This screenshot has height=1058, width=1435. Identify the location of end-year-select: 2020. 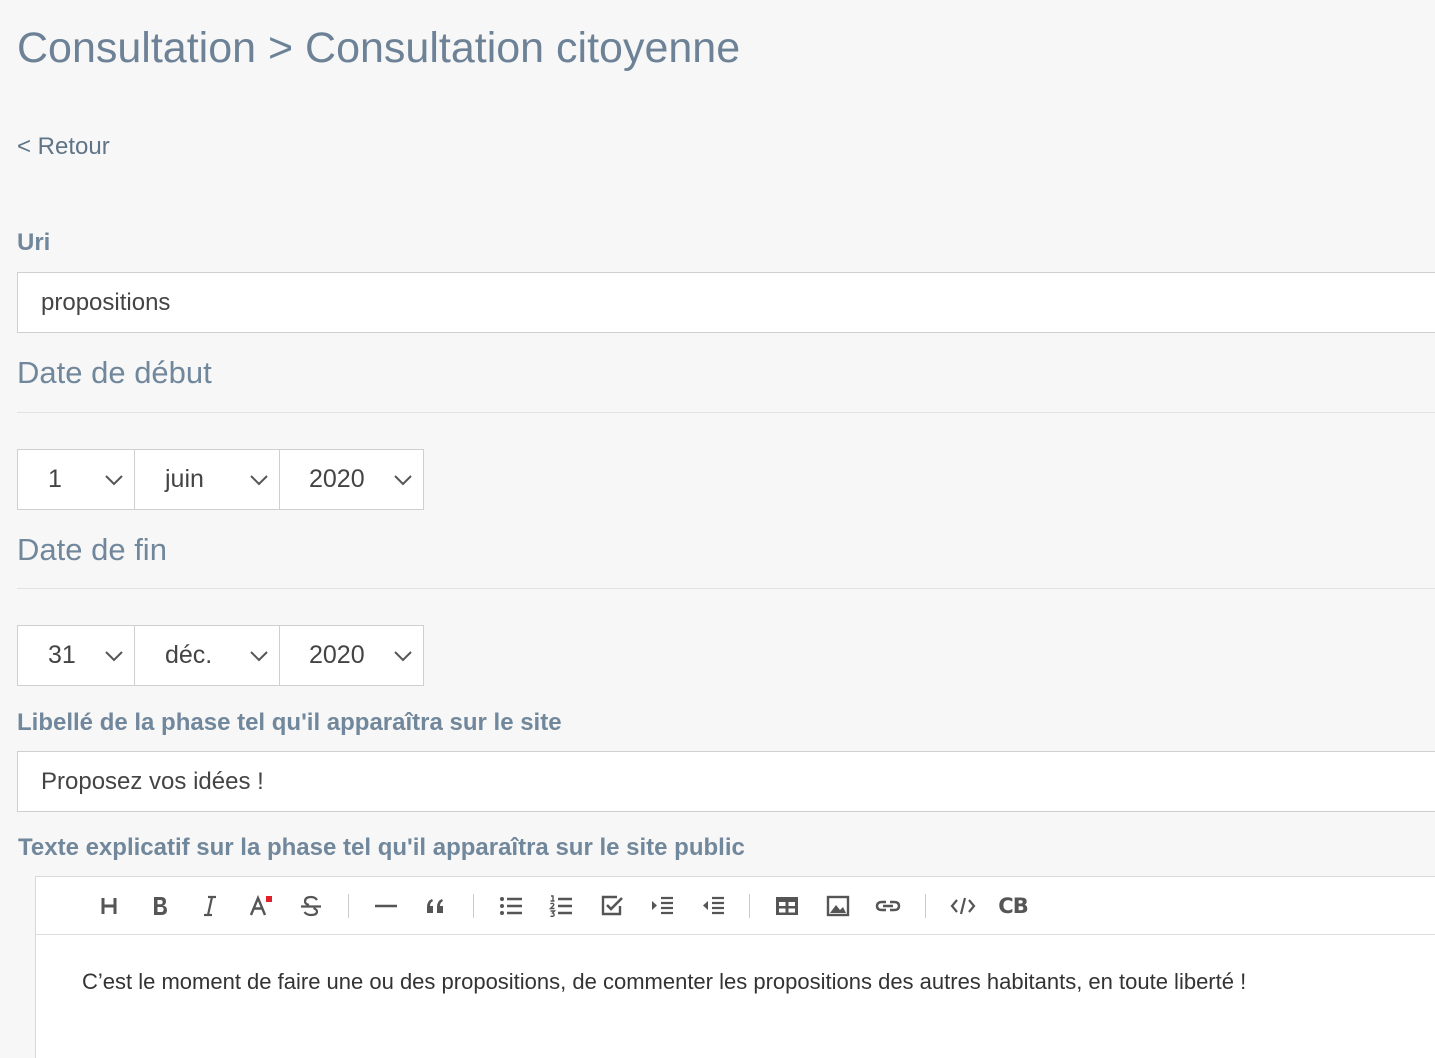
(351, 655).